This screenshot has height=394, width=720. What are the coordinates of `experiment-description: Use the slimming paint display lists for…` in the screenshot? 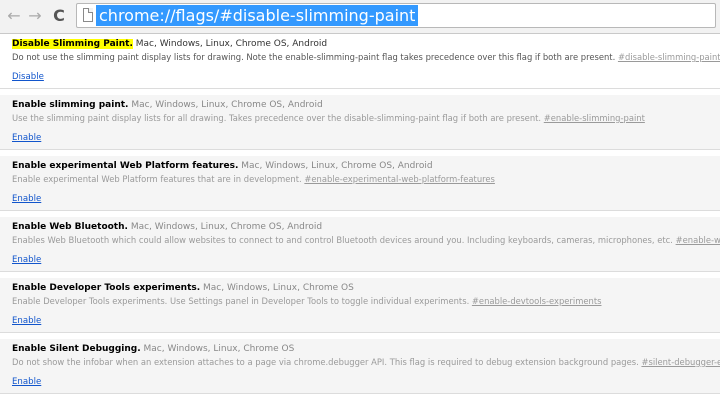 It's located at (277, 118).